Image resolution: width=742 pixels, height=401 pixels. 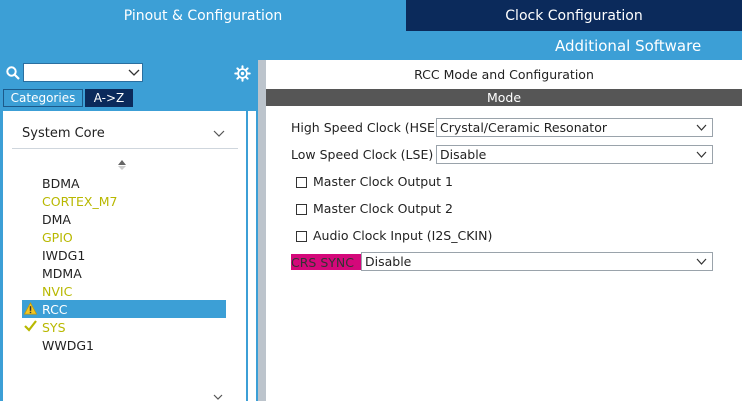 What do you see at coordinates (30, 308) in the screenshot?
I see `warning-icon` at bounding box center [30, 308].